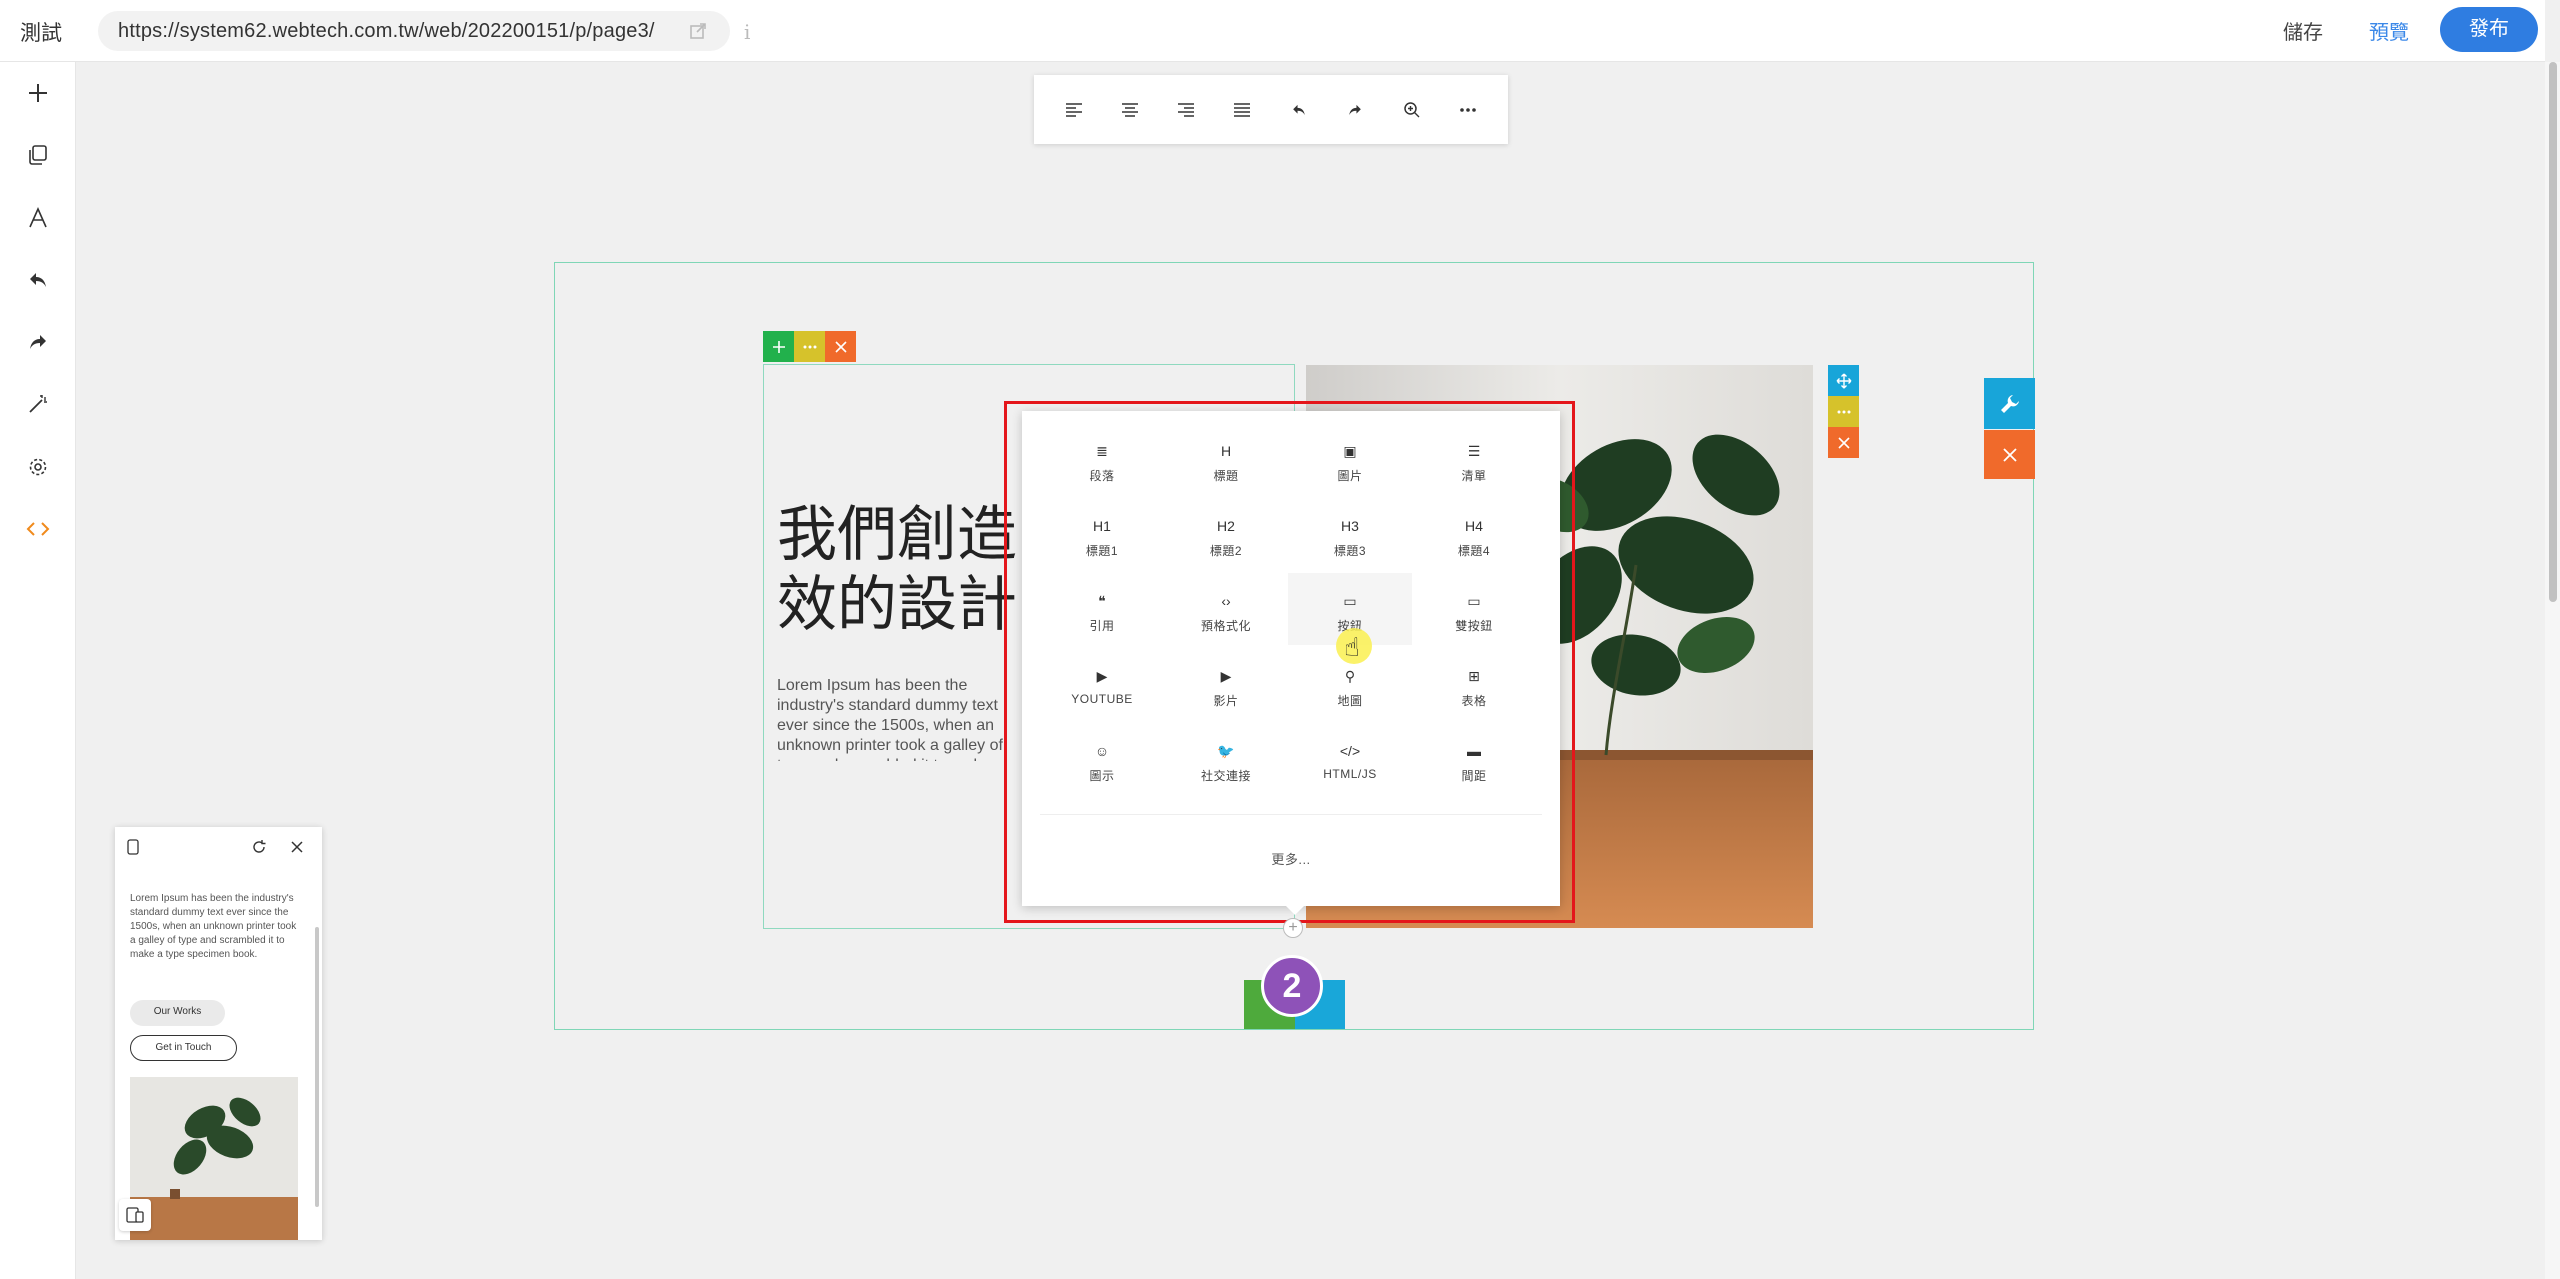 Image resolution: width=2560 pixels, height=1279 pixels. Describe the element at coordinates (1468, 110) in the screenshot. I see `more-icon` at that location.